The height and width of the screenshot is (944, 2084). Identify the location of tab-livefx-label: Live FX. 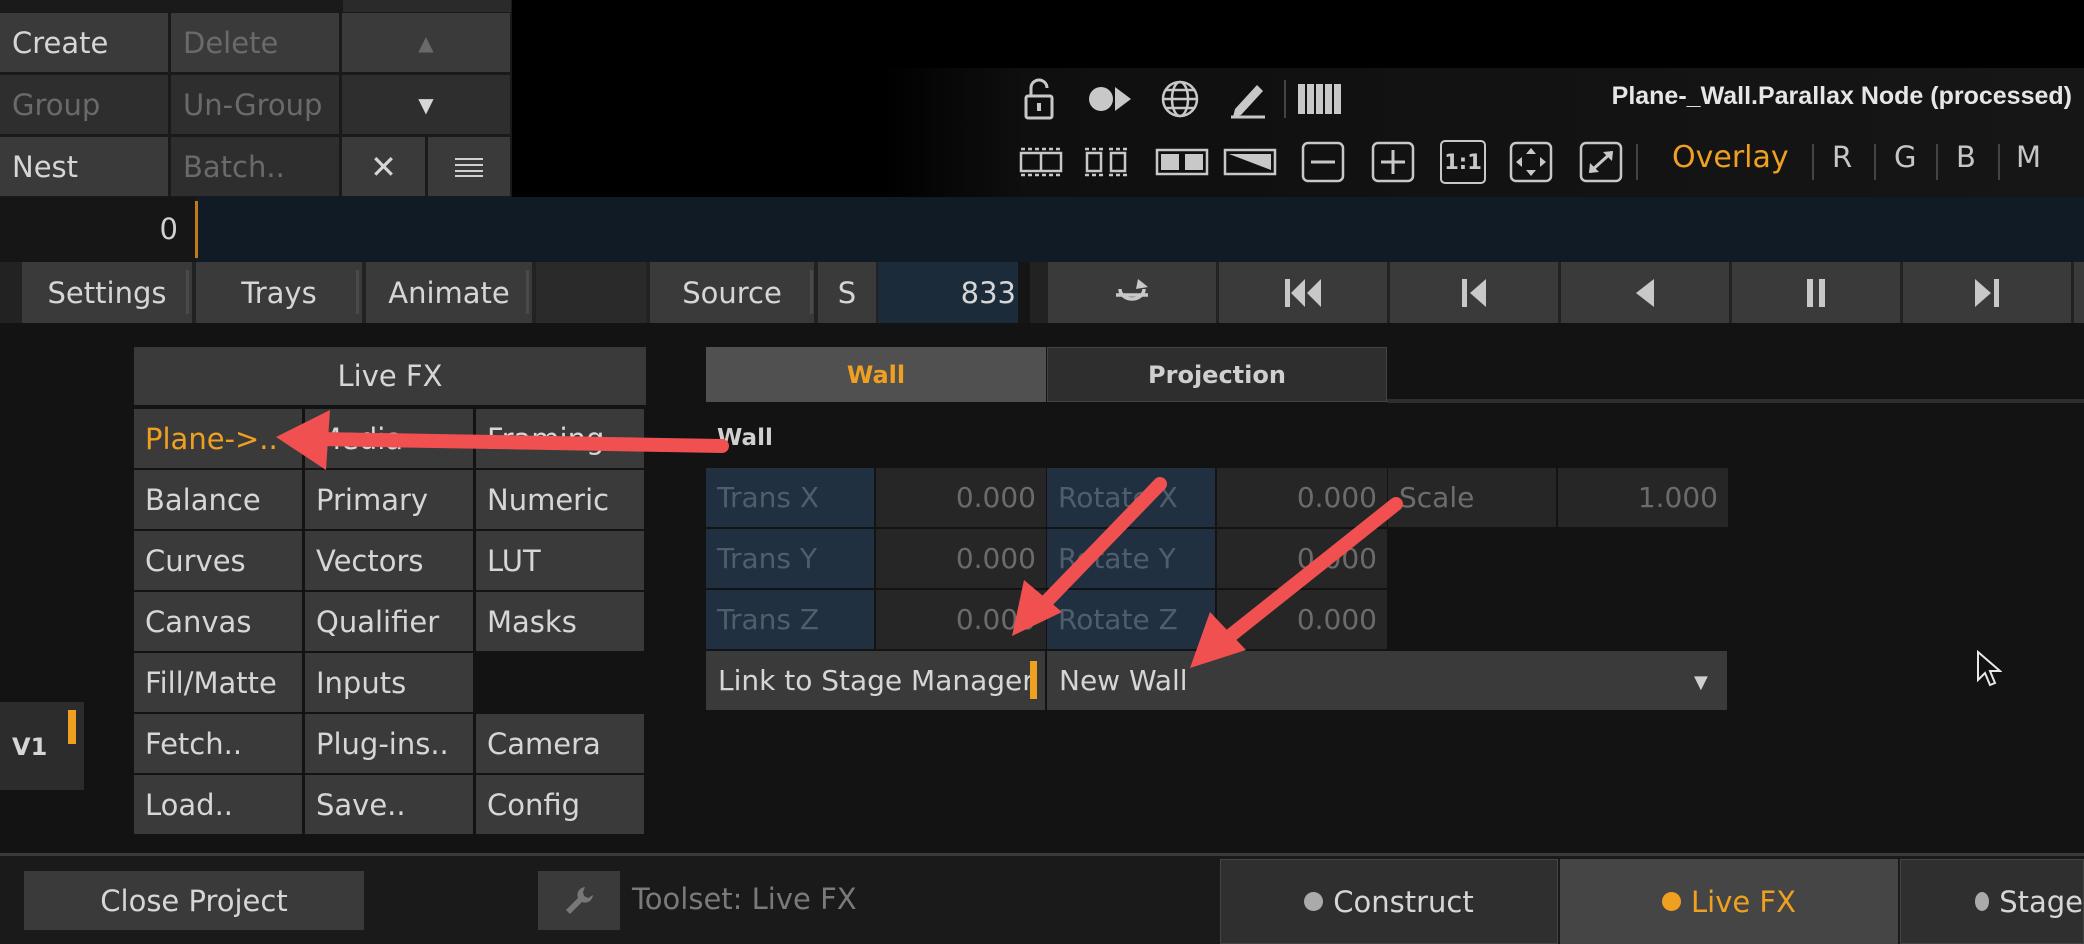
(1743, 901).